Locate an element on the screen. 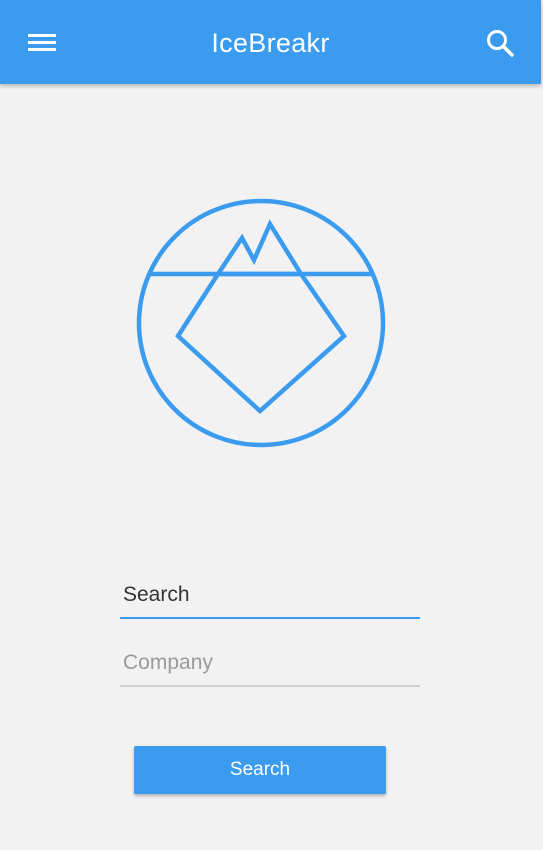 This screenshot has height=850, width=543. search-input is located at coordinates (270, 595).